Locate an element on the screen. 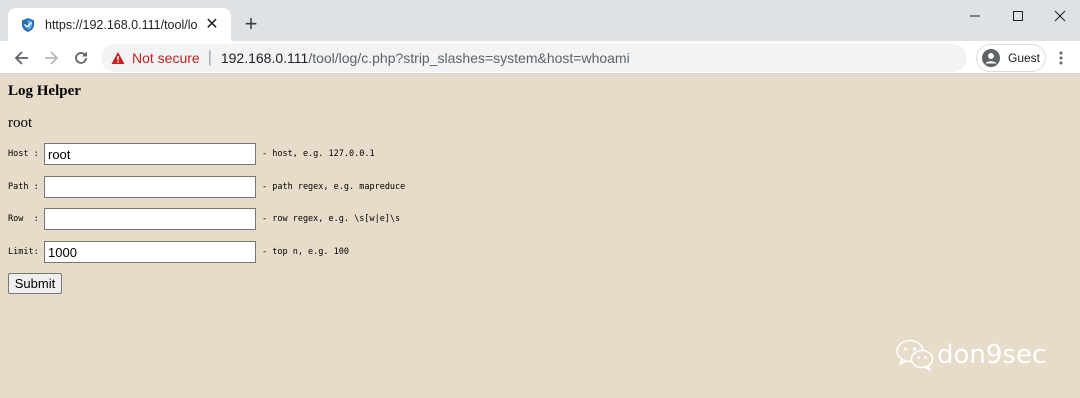 The image size is (1080, 398). host-input is located at coordinates (150, 154).